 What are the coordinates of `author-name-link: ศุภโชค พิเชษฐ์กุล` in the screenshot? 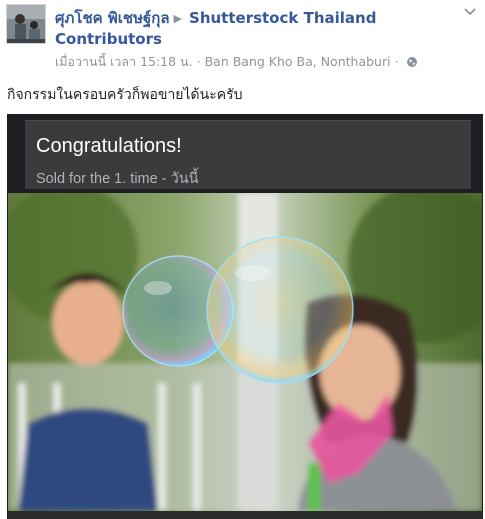 It's located at (112, 18).